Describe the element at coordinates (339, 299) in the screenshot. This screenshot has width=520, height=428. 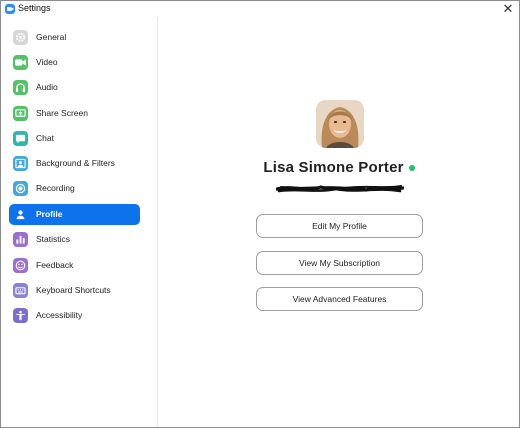
I see `view-advanced-features-button: View Advanced Features` at that location.